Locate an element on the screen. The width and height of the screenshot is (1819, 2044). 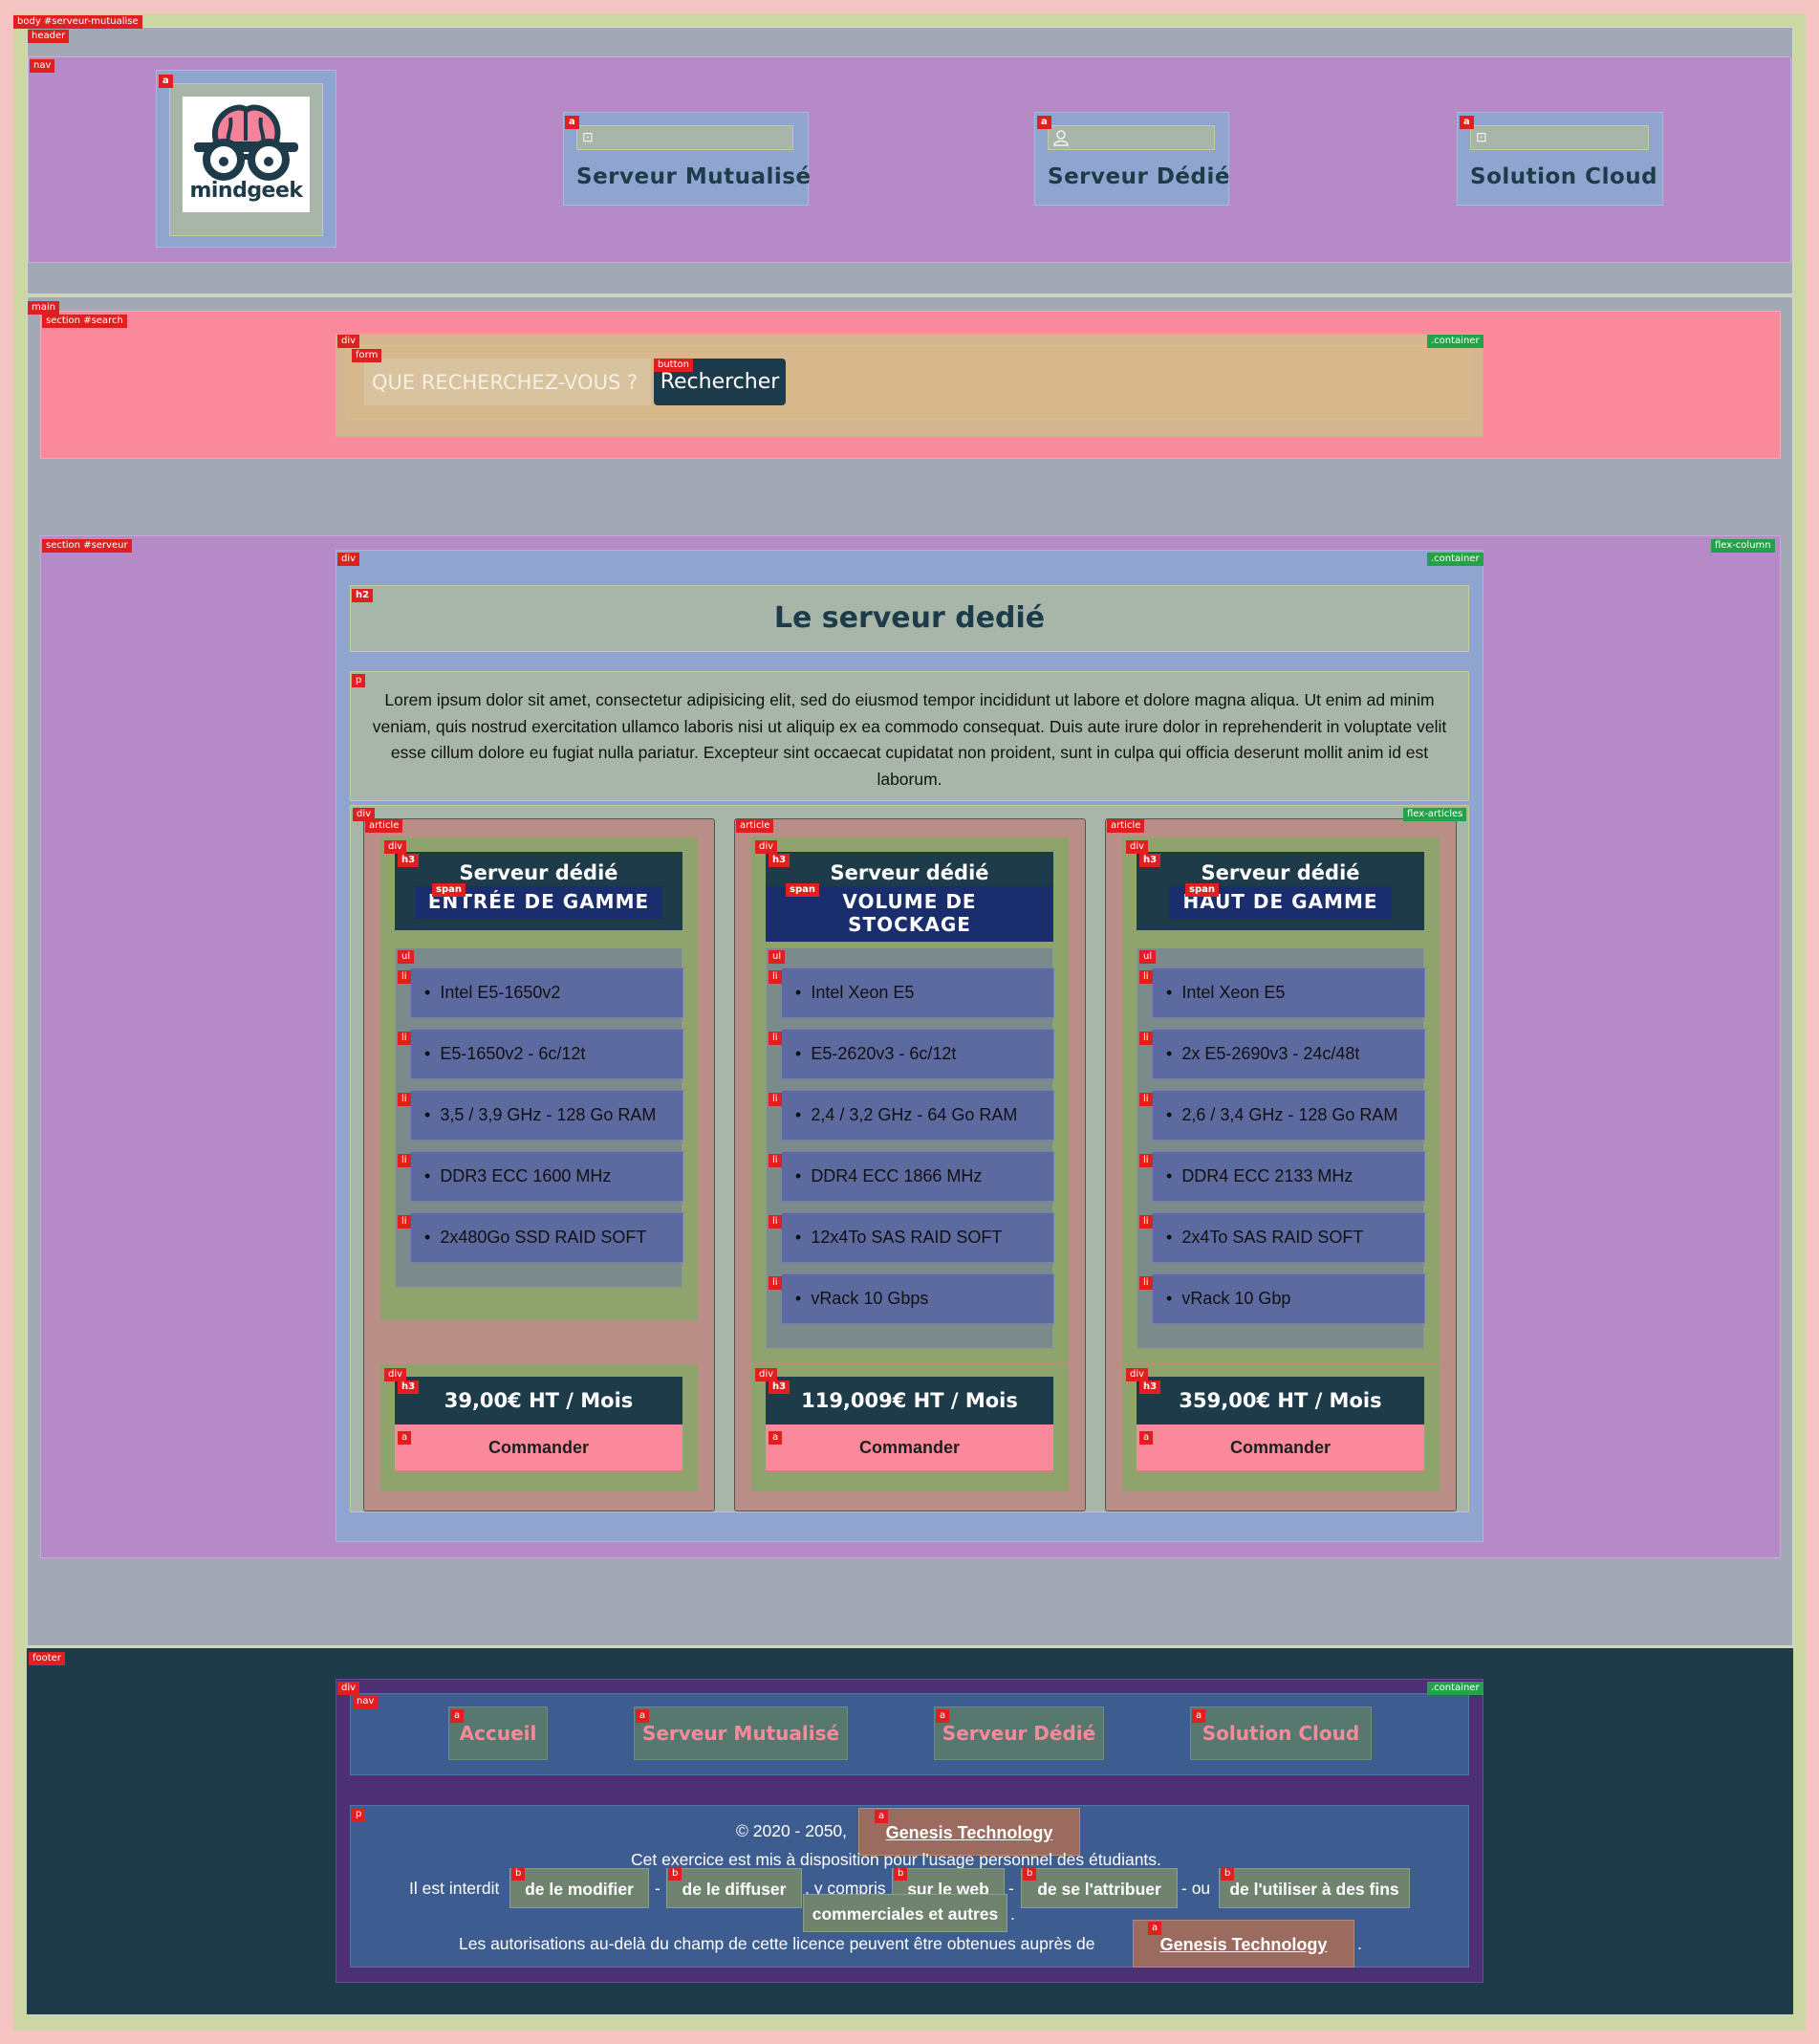
offer-pricing: 39,00€ HT / Mois Commander is located at coordinates (539, 1427).